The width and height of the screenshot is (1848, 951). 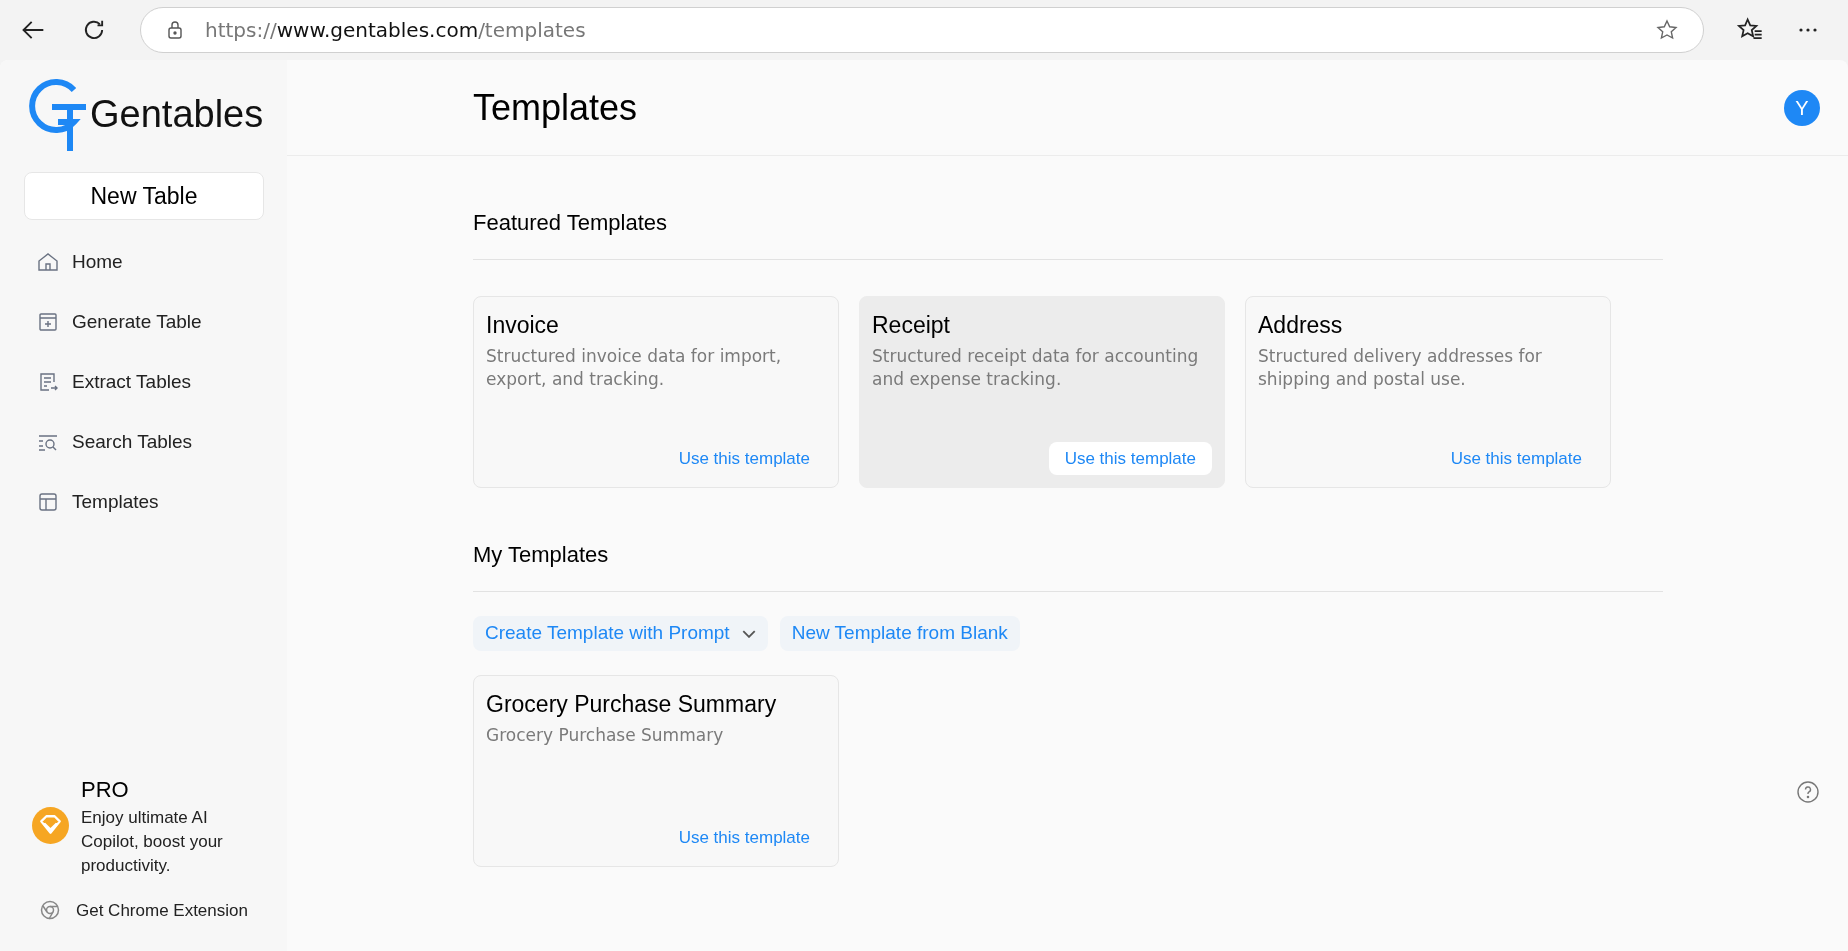 What do you see at coordinates (175, 30) in the screenshot?
I see `lock-icon` at bounding box center [175, 30].